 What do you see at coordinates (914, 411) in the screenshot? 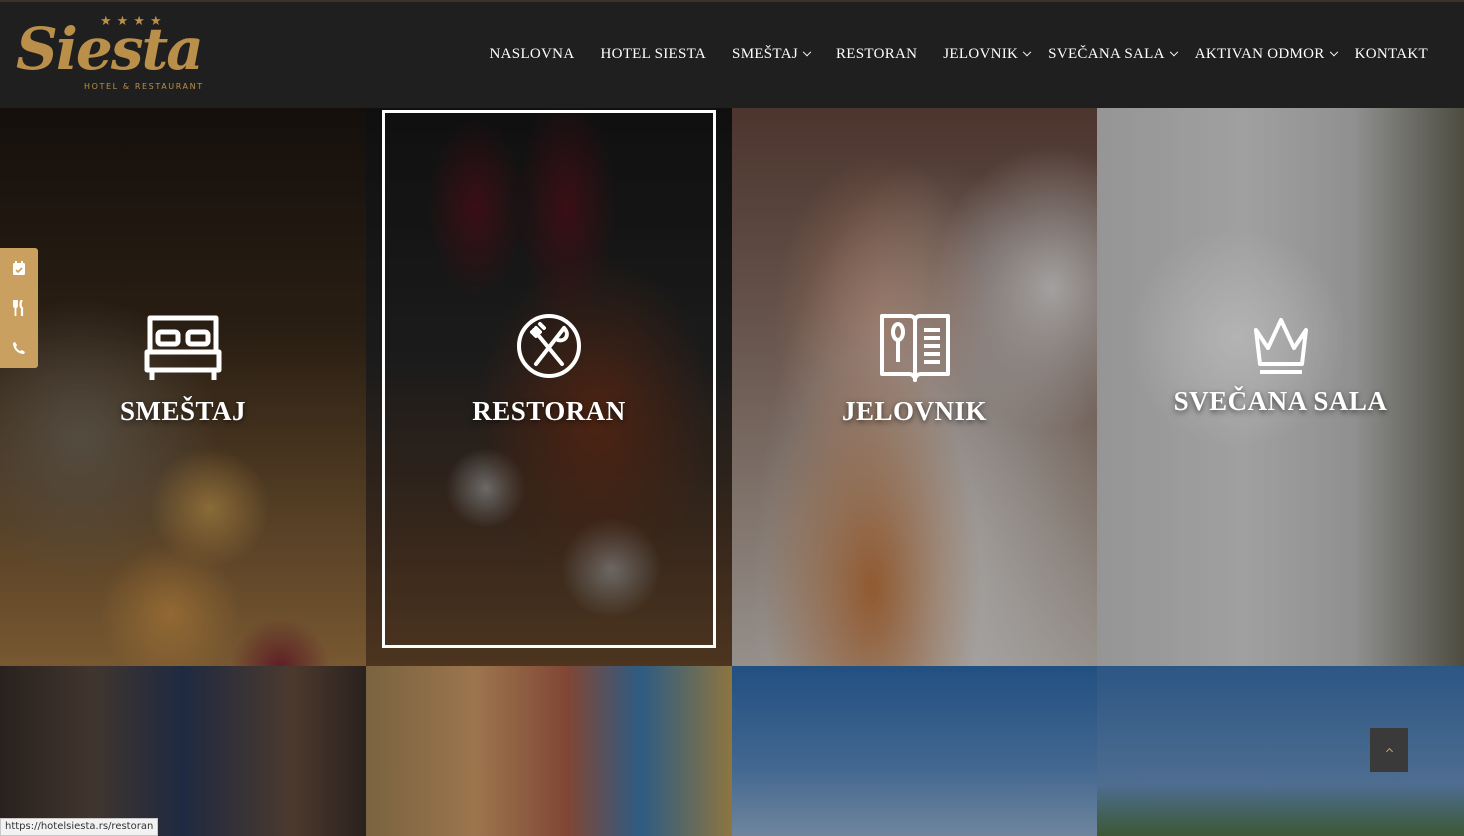
I see `tile-label: JELOVNIK` at bounding box center [914, 411].